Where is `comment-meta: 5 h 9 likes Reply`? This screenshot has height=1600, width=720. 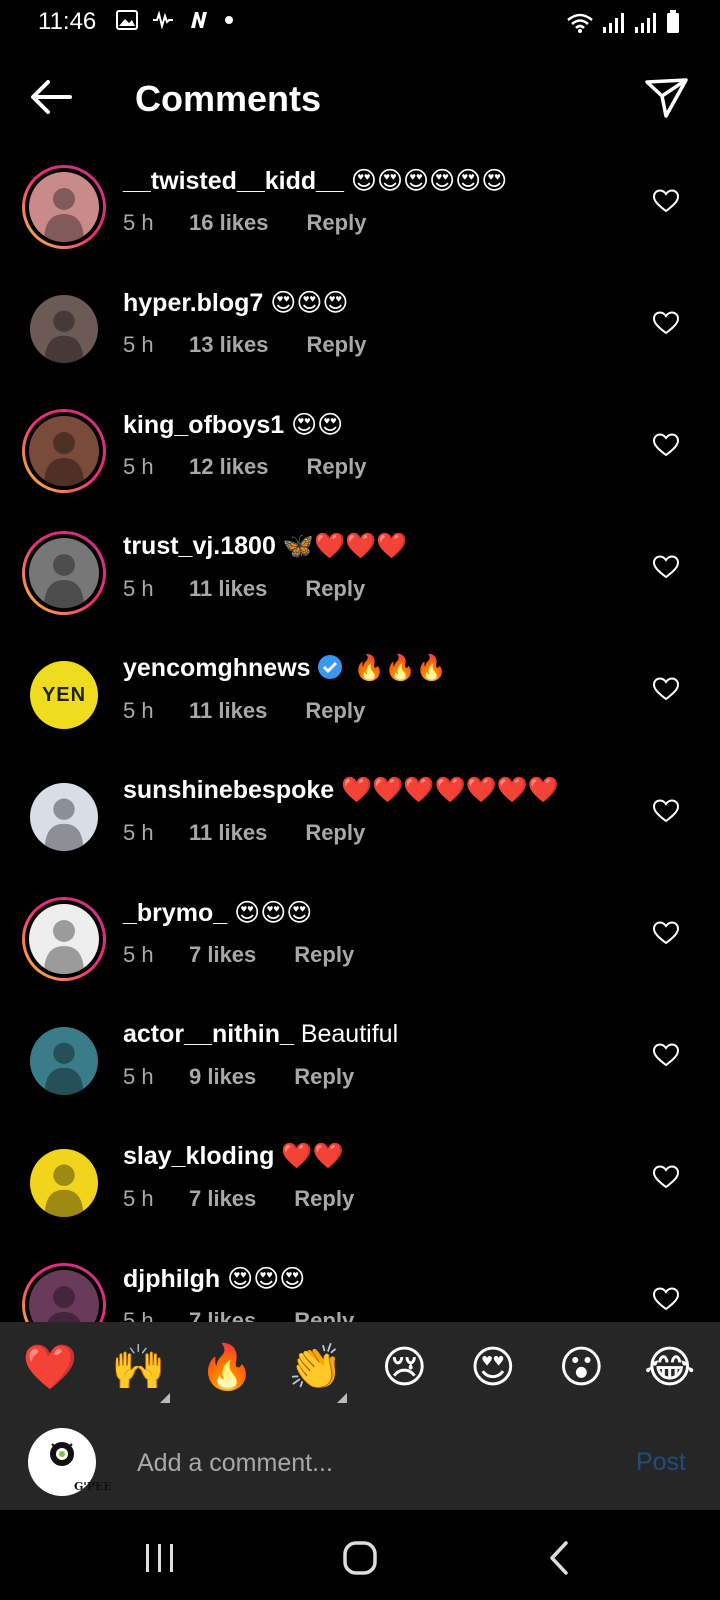 comment-meta: 5 h 9 likes Reply is located at coordinates (238, 1077).